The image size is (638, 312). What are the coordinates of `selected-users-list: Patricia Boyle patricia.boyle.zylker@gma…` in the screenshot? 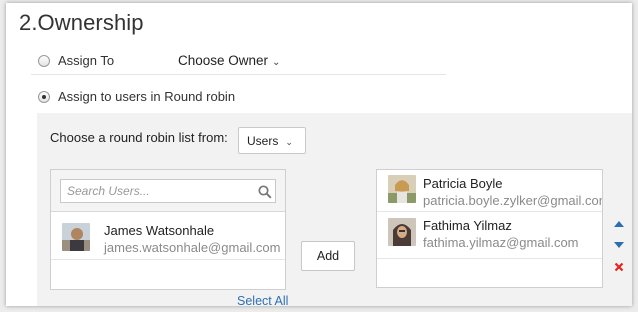 It's located at (489, 228).